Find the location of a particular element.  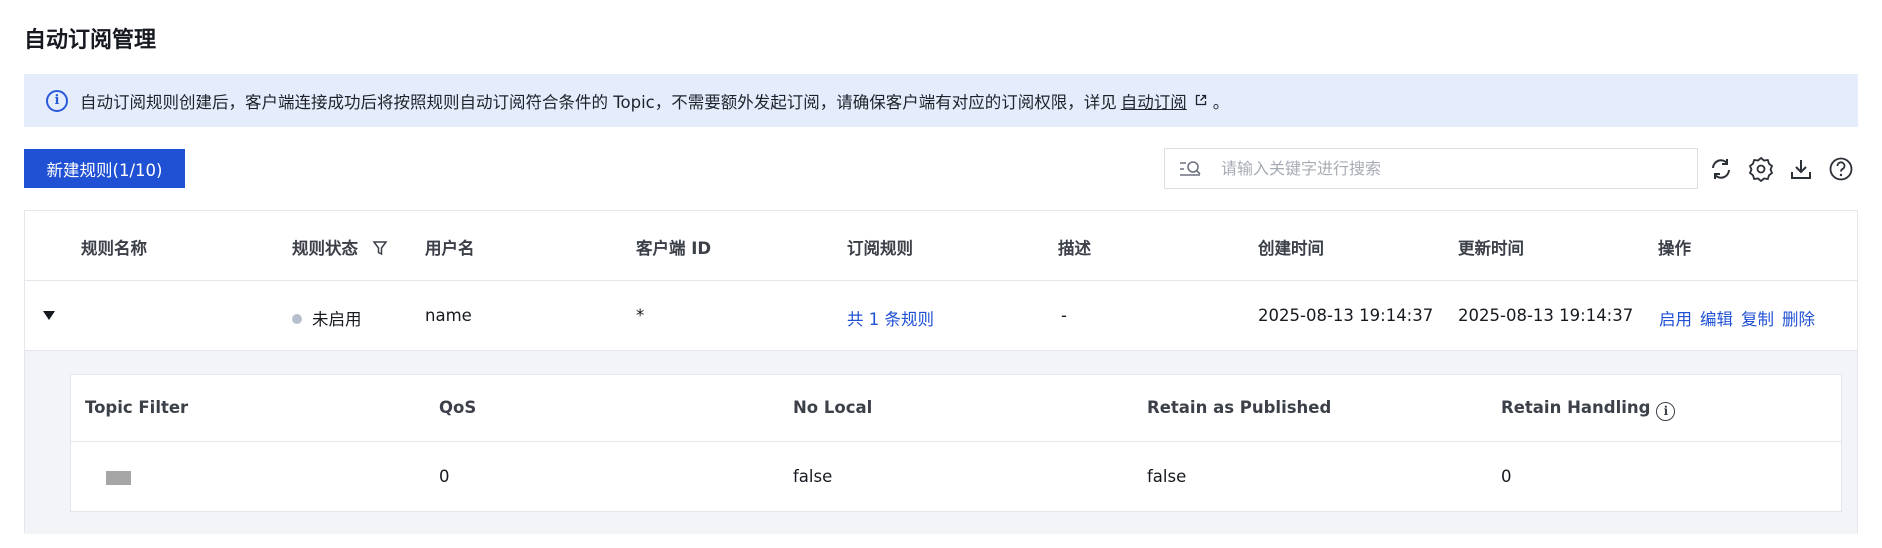

retain-handling-cell: 0 is located at coordinates (1506, 476).